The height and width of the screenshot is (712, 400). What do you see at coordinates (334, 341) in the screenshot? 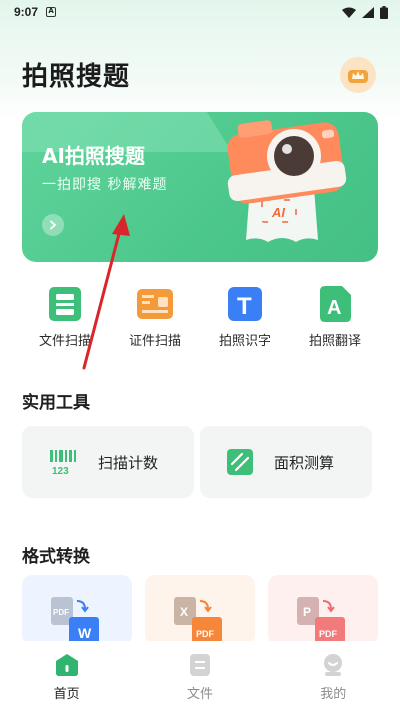
I see `quick-action-label: 拍照翻译` at bounding box center [334, 341].